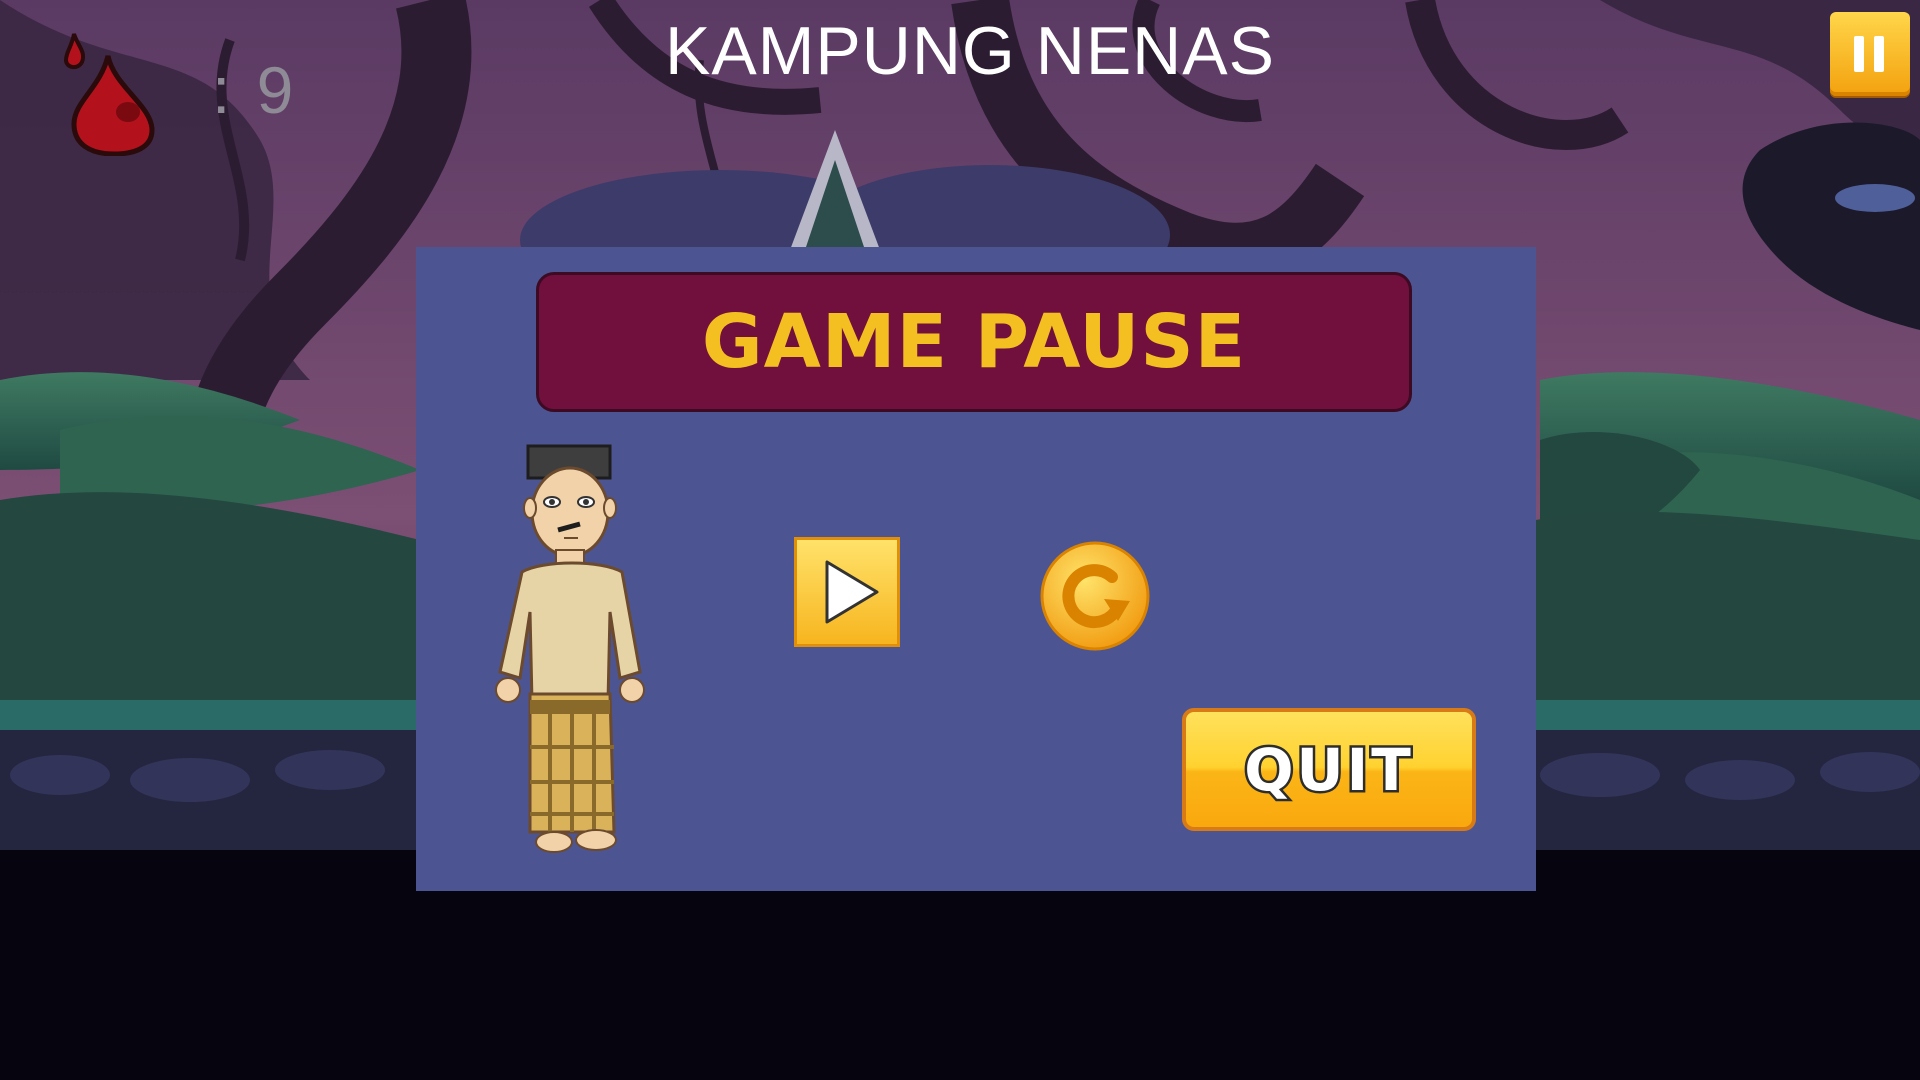  I want to click on pause-icon, so click(1859, 54).